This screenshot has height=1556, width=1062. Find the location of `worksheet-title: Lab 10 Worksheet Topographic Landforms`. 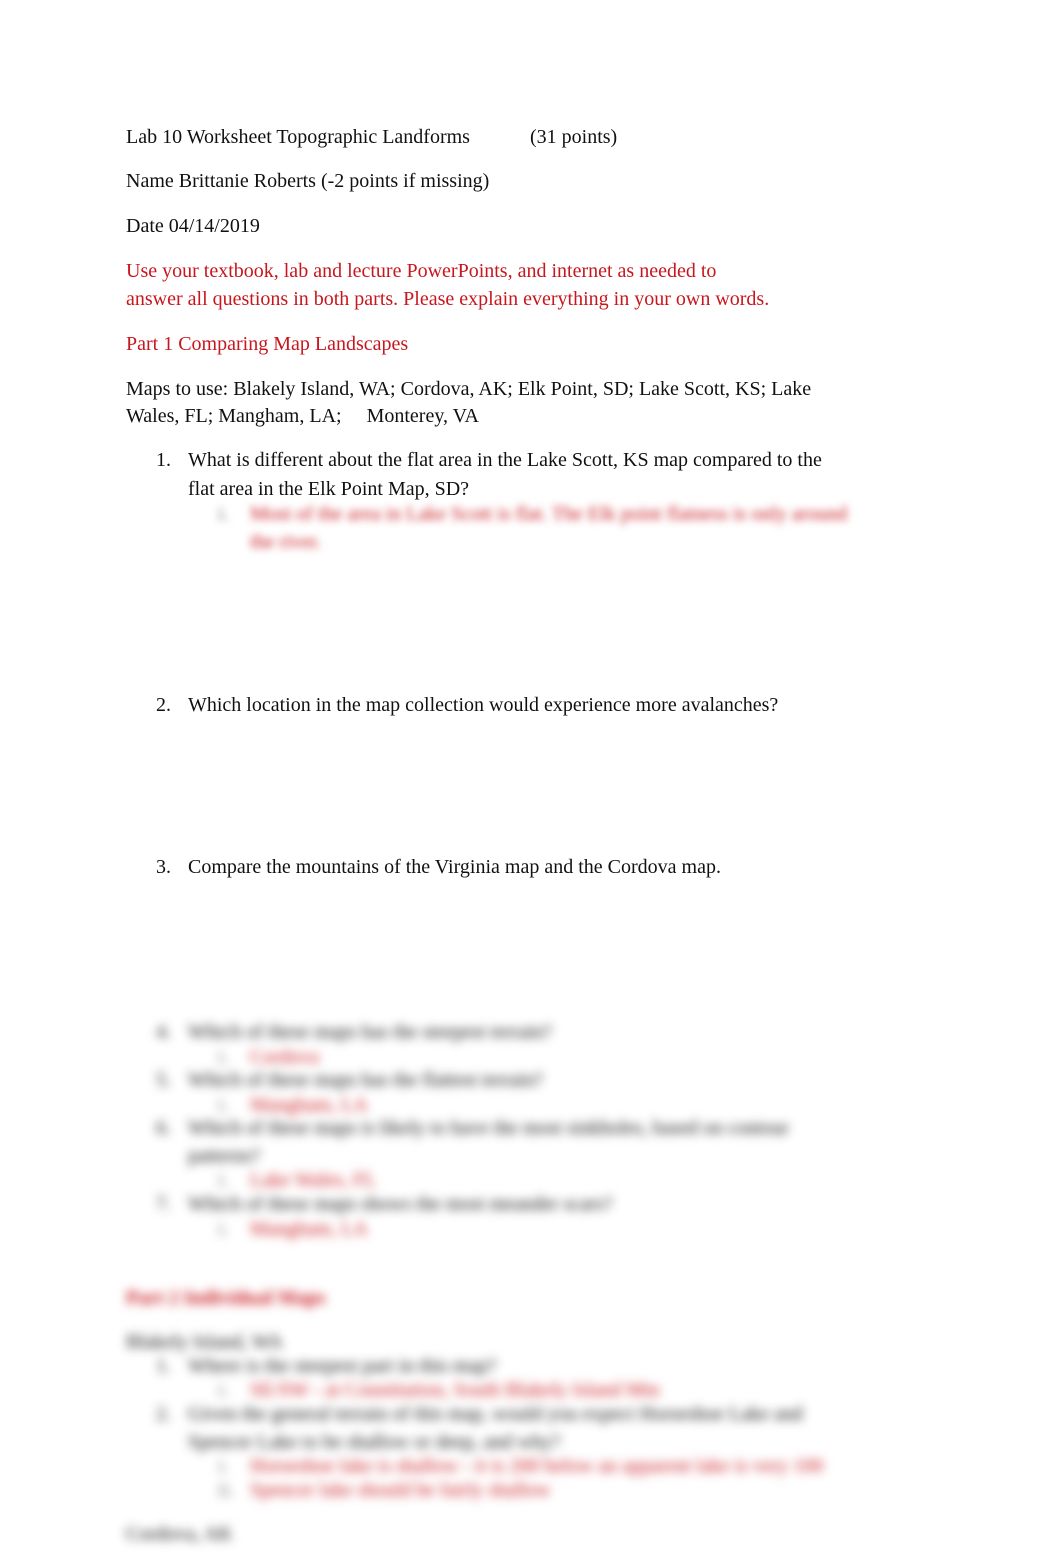

worksheet-title: Lab 10 Worksheet Topographic Landforms is located at coordinates (298, 137).